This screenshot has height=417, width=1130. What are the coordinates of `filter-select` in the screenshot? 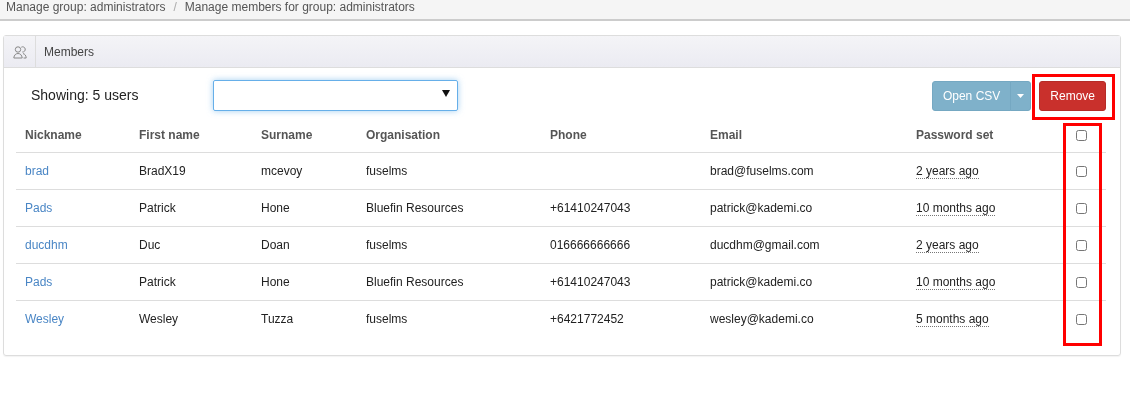 It's located at (335, 95).